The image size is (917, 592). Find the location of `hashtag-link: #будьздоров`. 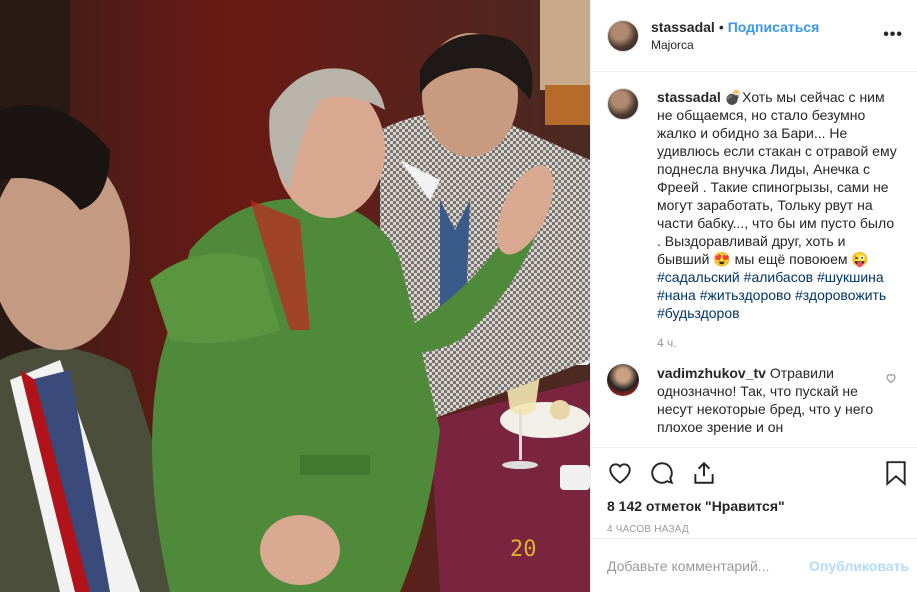

hashtag-link: #будьздоров is located at coordinates (698, 313).